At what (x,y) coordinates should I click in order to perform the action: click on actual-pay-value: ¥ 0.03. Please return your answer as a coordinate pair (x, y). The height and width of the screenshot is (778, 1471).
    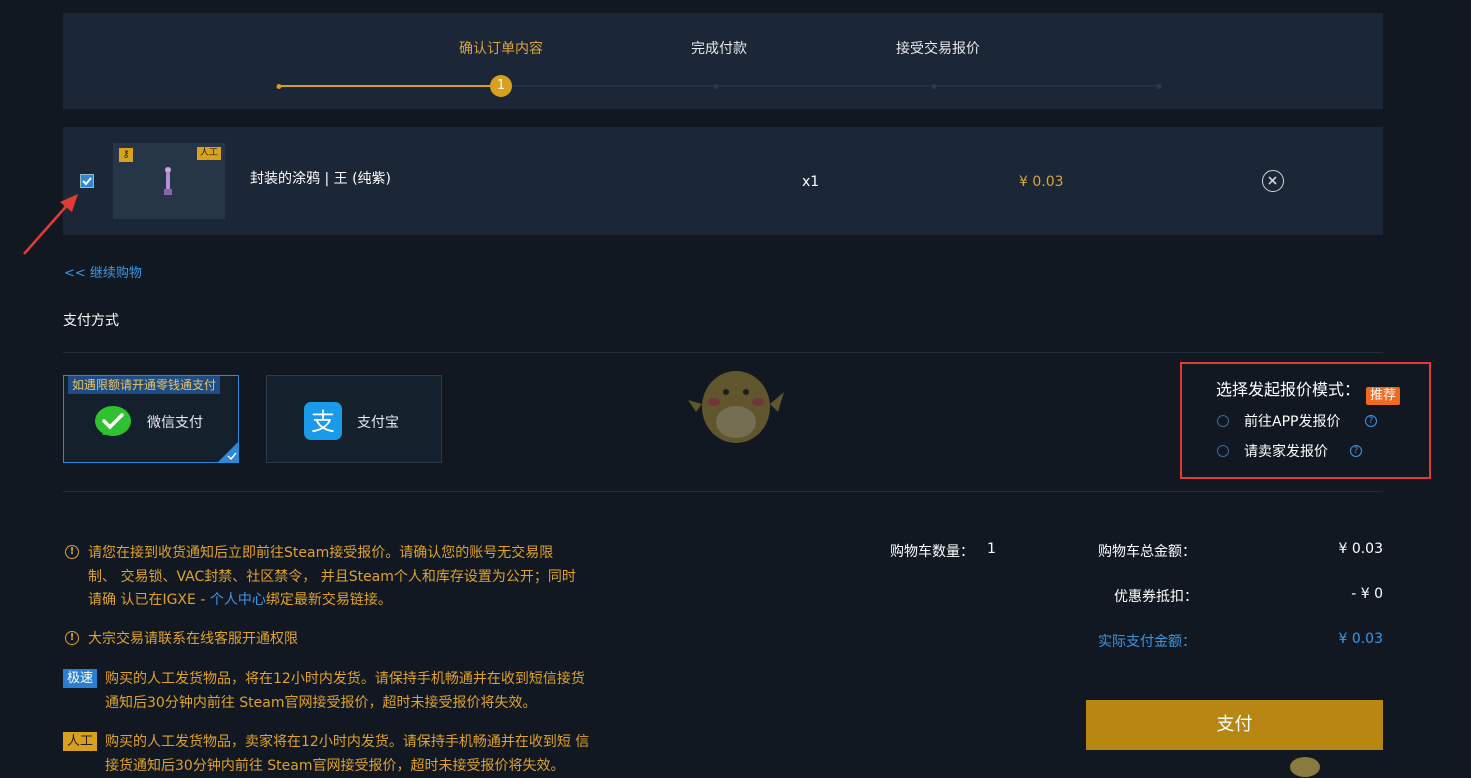
    Looking at the image, I should click on (1360, 639).